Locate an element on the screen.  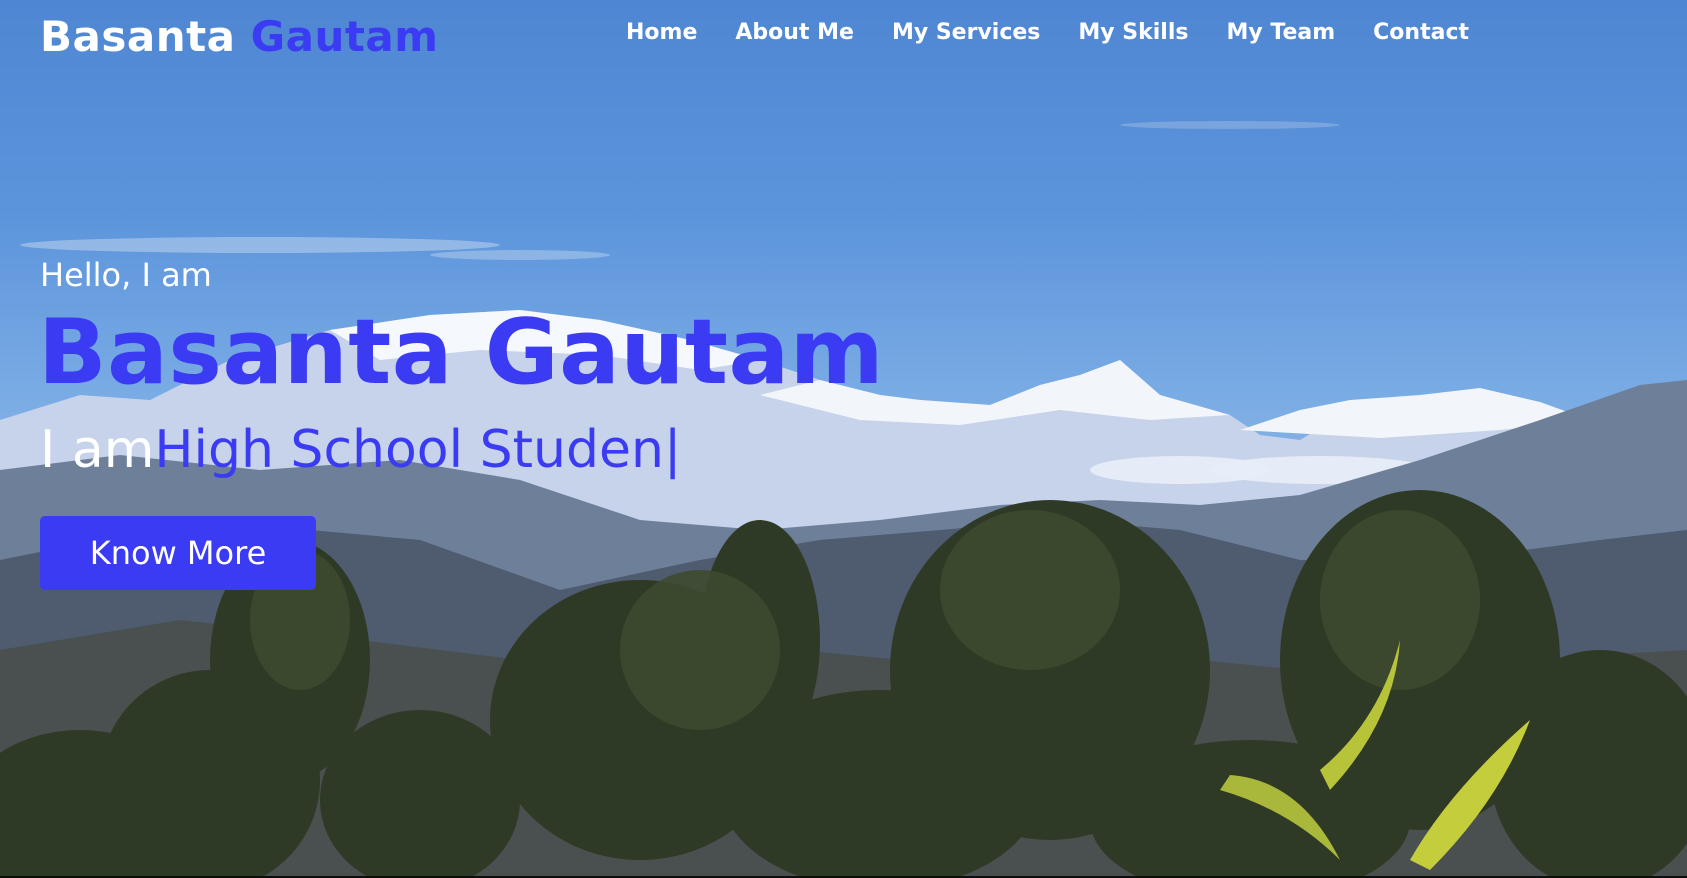
brand-last-name: Gautam is located at coordinates (344, 36).